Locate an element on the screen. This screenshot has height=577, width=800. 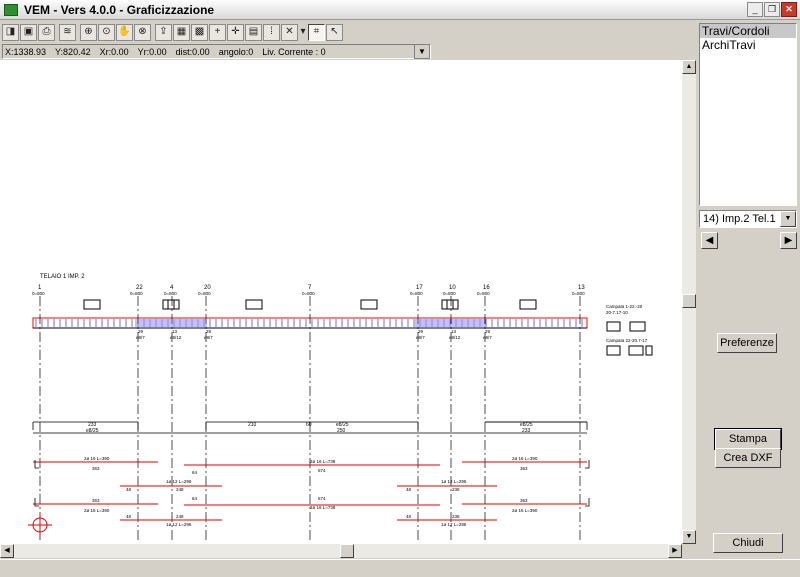
span-4-length: 250 is located at coordinates (341, 431).